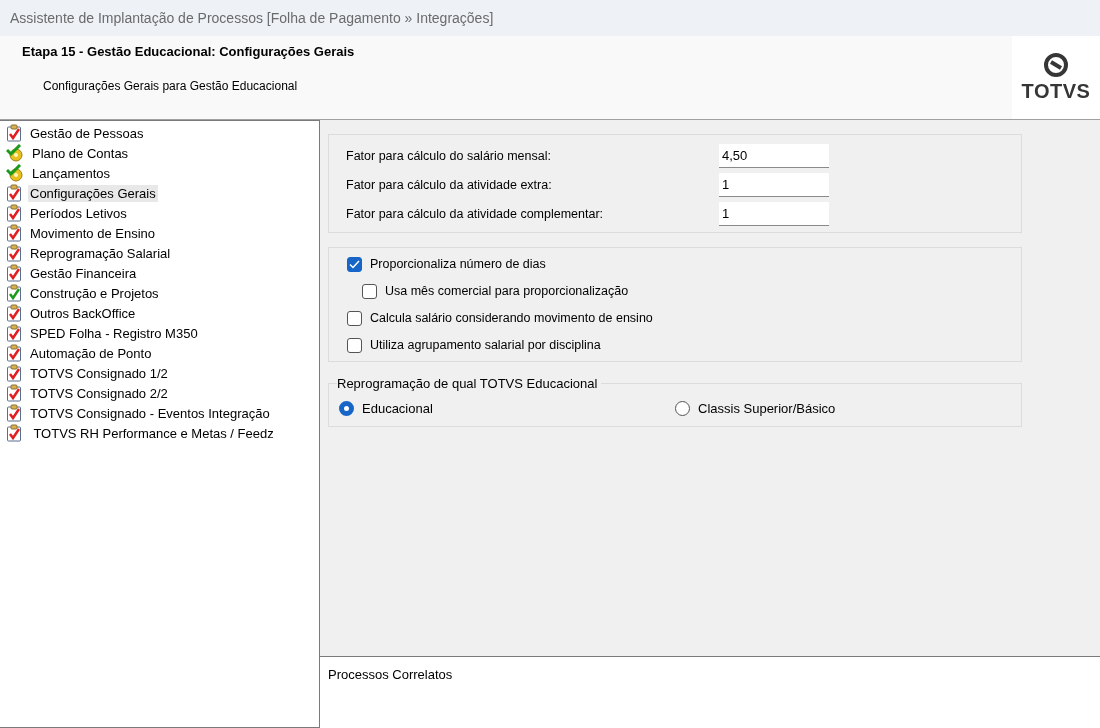  What do you see at coordinates (449, 184) in the screenshot?
I see `field-label: Fator para cálculo da atividade extra:` at bounding box center [449, 184].